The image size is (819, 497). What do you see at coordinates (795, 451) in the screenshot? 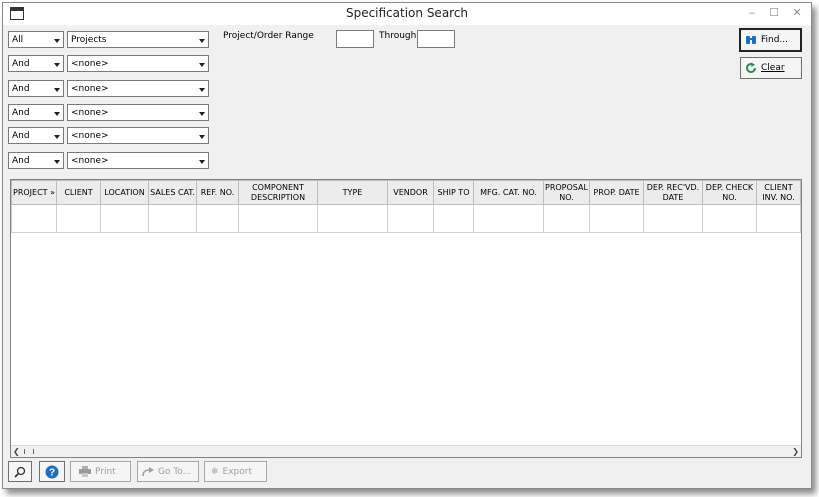
I see `scroll-right-icon: ❯` at bounding box center [795, 451].